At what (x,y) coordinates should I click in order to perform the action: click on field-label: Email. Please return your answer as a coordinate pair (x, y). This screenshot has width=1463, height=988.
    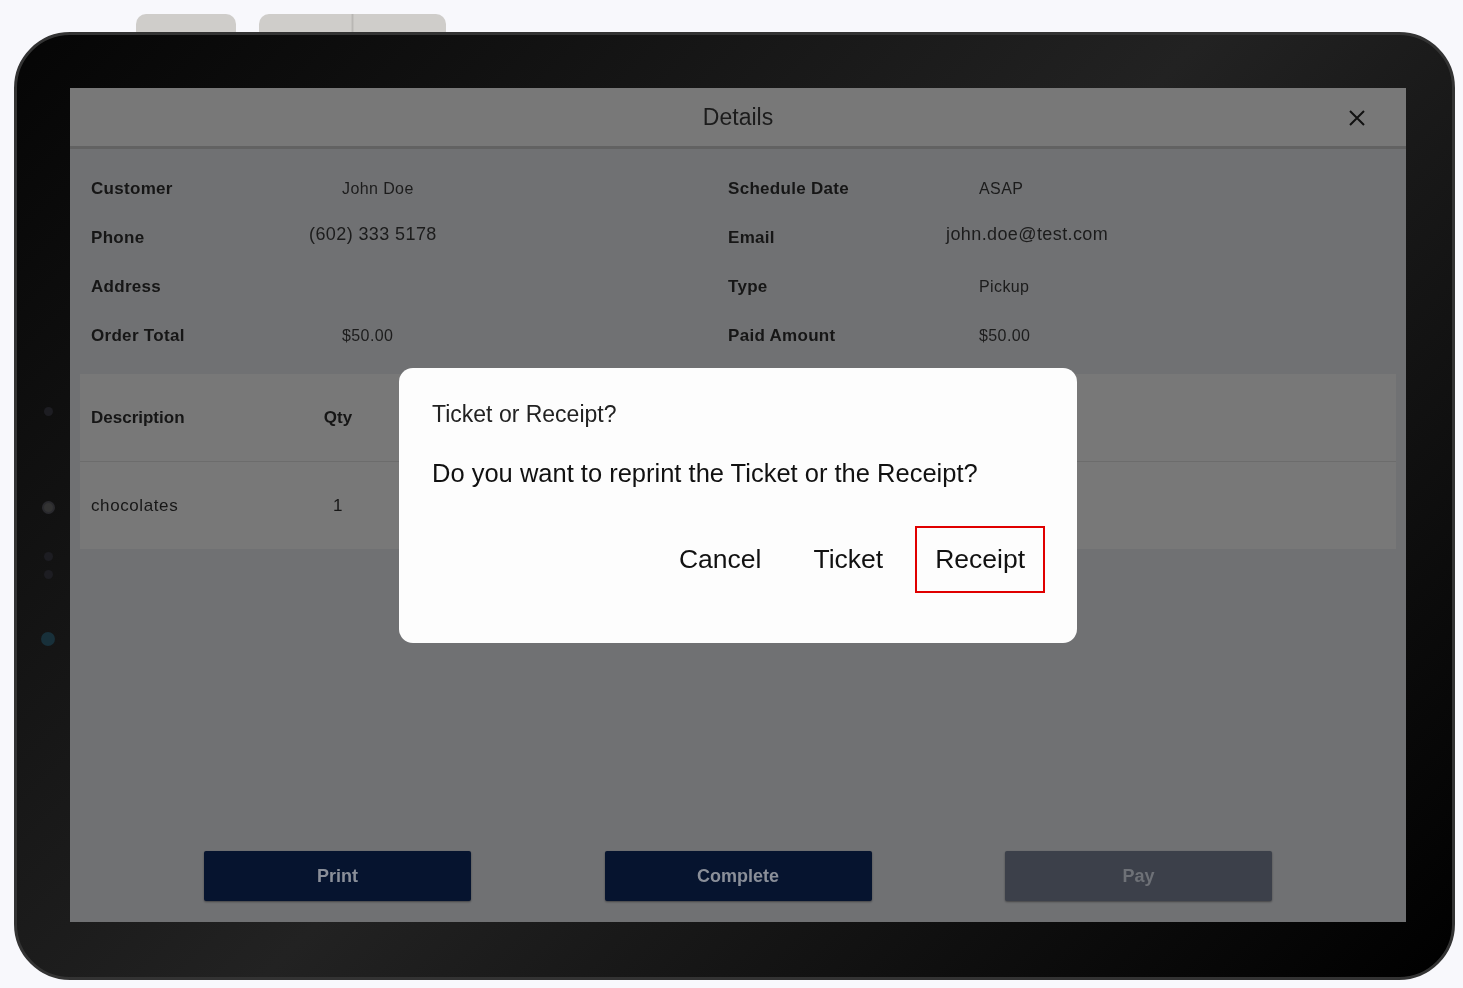
    Looking at the image, I should click on (752, 237).